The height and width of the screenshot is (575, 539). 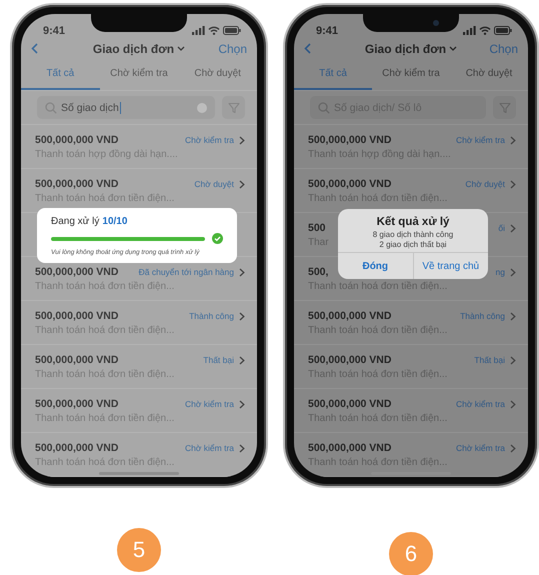 What do you see at coordinates (501, 228) in the screenshot?
I see `status-text: ối` at bounding box center [501, 228].